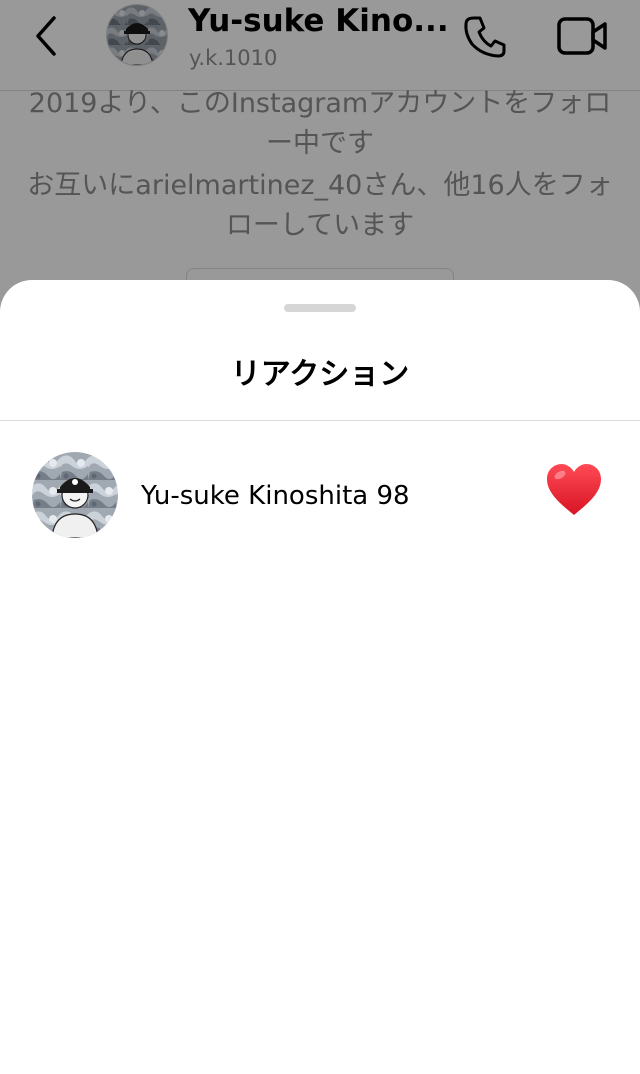  Describe the element at coordinates (75, 495) in the screenshot. I see `avatar` at that location.